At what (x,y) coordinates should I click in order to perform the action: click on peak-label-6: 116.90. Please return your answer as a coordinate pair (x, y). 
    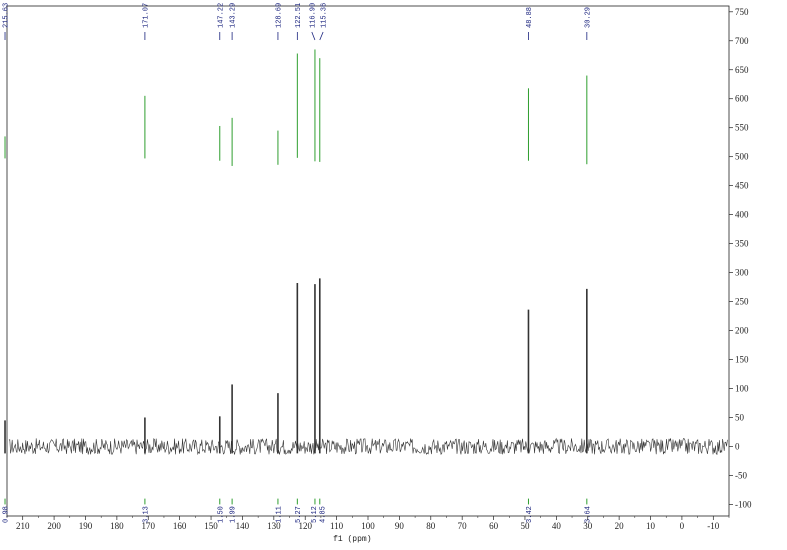
    Looking at the image, I should click on (313, 15).